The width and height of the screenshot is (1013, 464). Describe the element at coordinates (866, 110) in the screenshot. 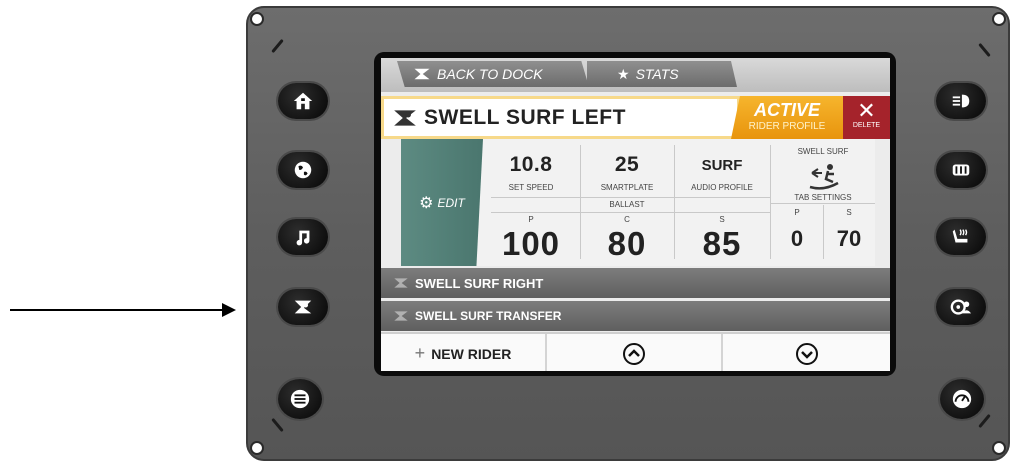

I see `close-icon: ✕` at that location.